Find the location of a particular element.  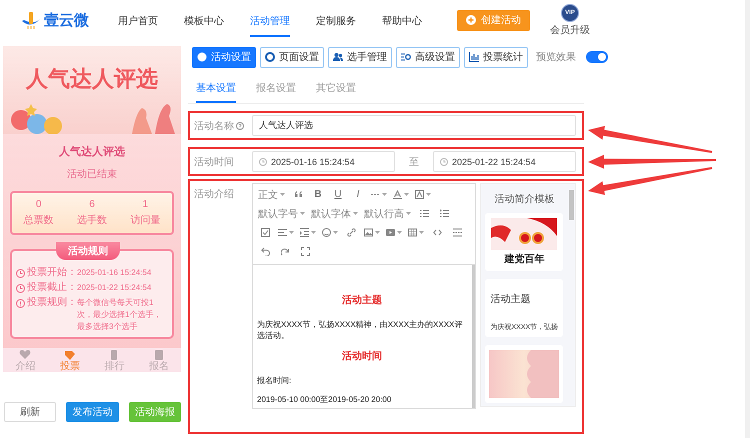

content-paragraph: 为庆祝XXXX节，弘扬XXXX精神，由XXXX主办的XXXX评选活动。 is located at coordinates (360, 330).